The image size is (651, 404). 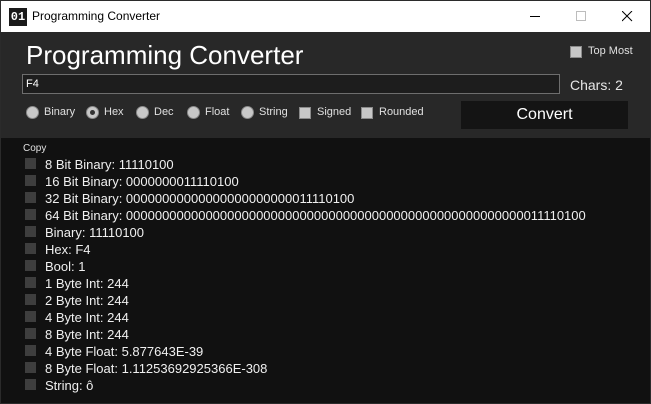 I want to click on app-heading: Programming Converter, so click(x=165, y=55).